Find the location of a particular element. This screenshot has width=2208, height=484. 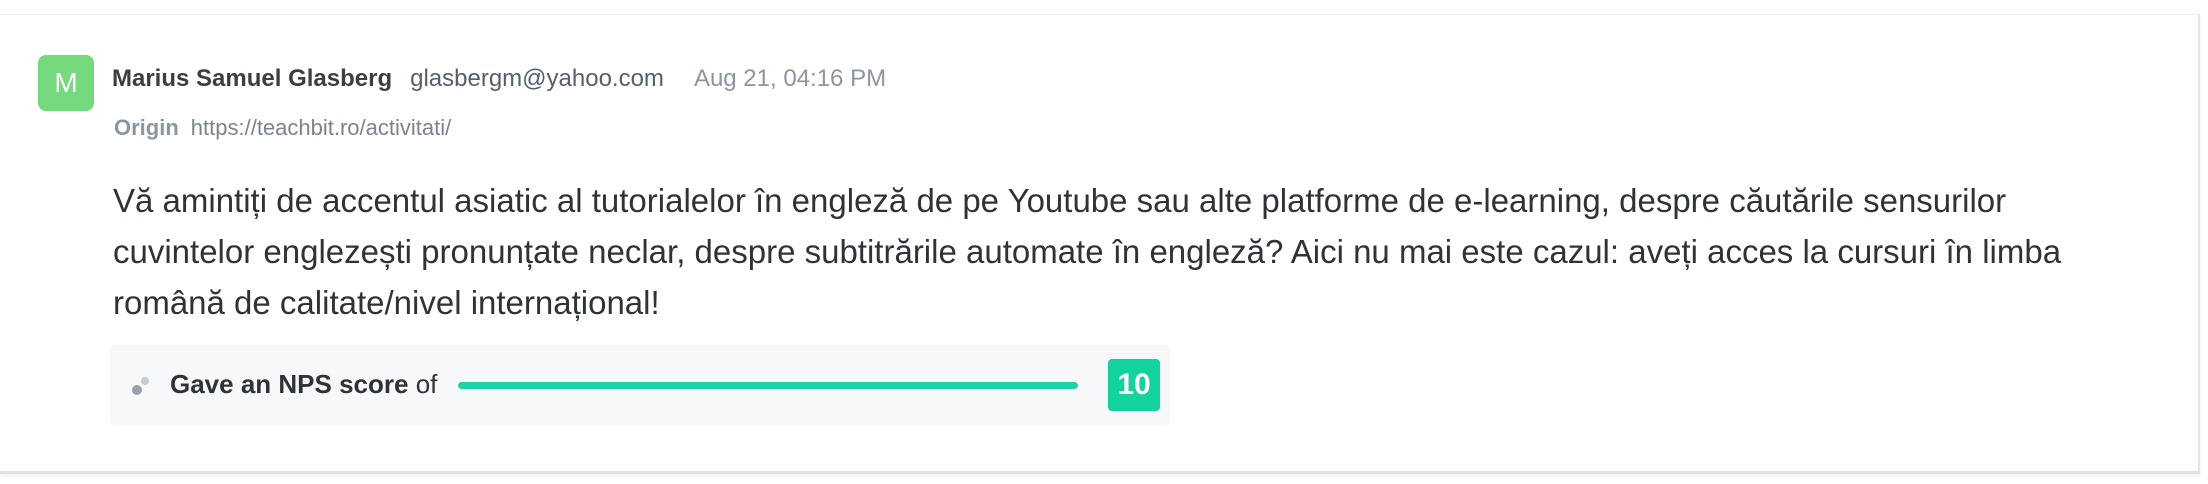

nps-dots-icon is located at coordinates (143, 387).